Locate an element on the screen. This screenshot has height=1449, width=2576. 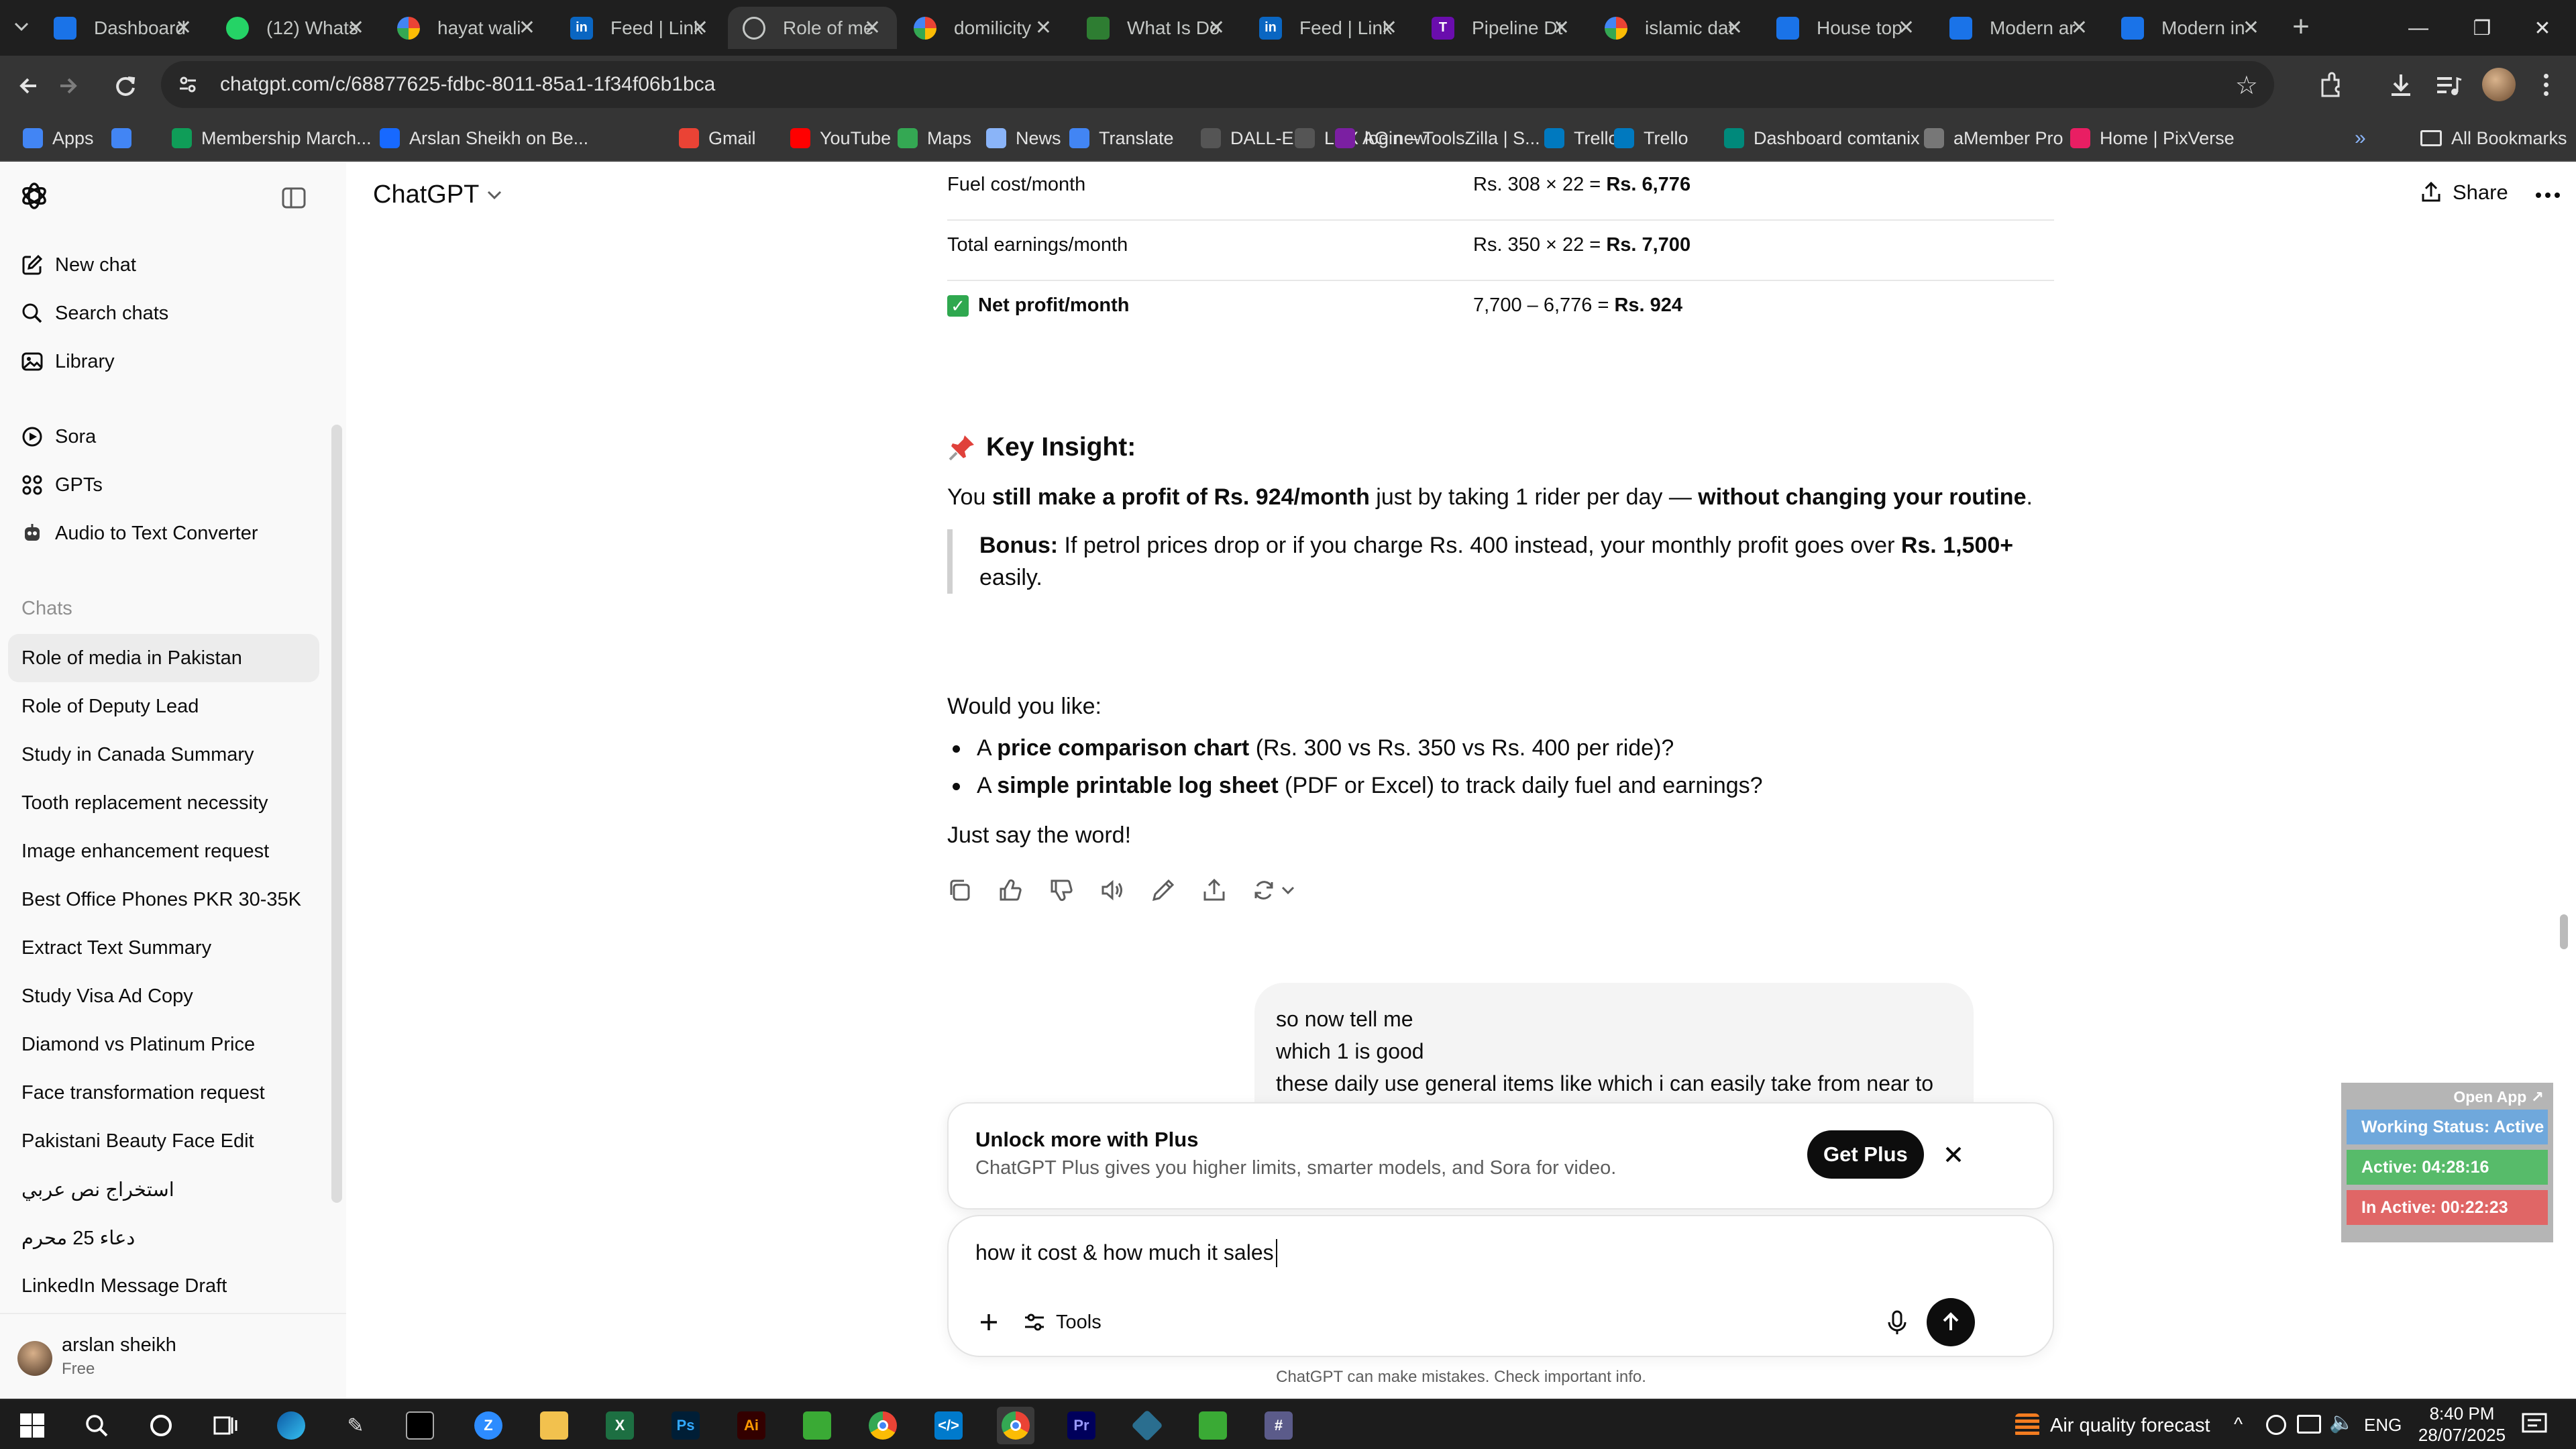
bookmark-item is located at coordinates (126, 138).